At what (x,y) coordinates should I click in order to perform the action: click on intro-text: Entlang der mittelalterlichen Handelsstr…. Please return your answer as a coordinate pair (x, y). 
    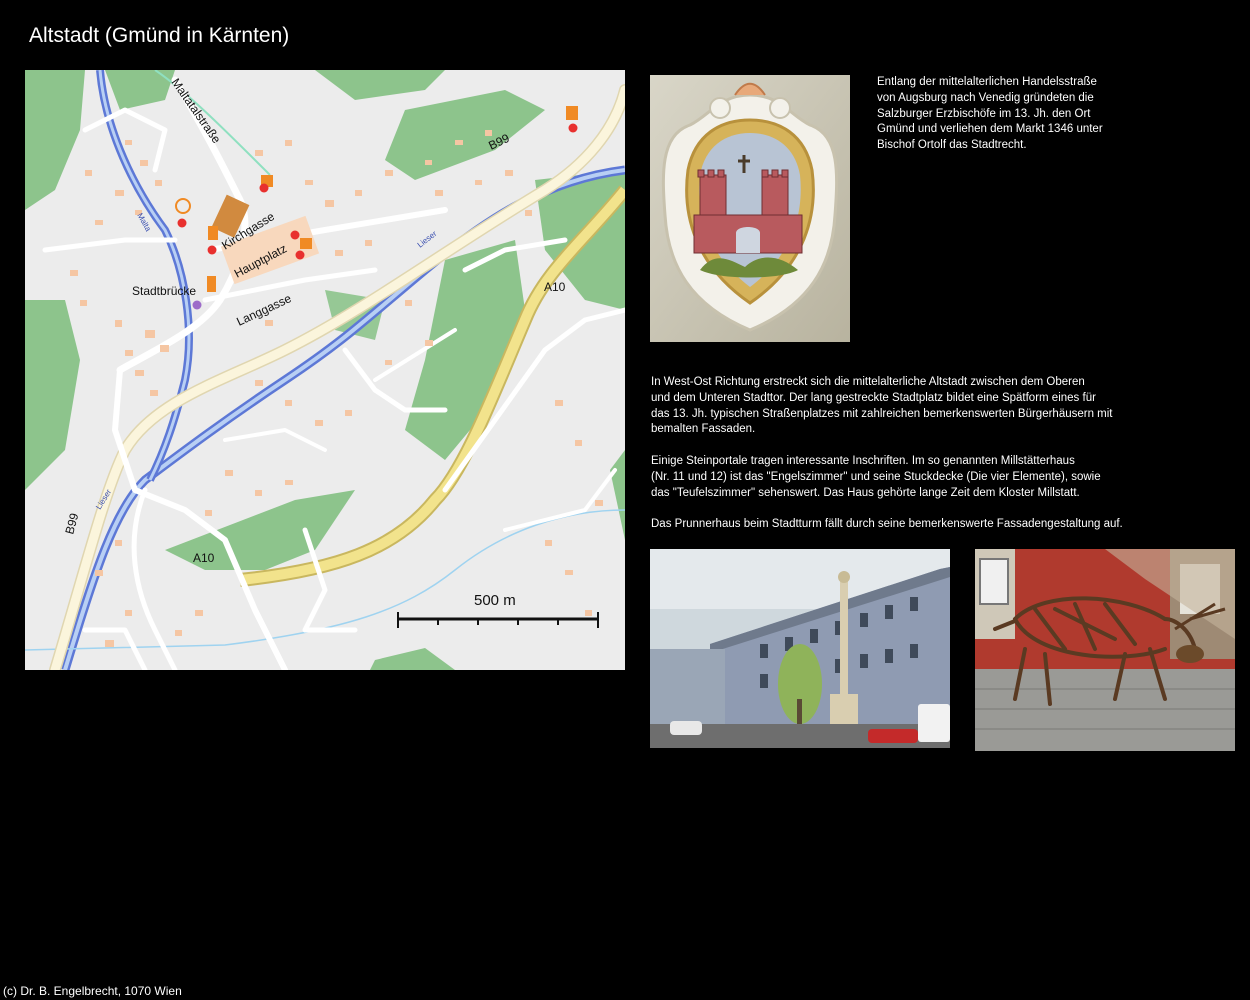
    Looking at the image, I should click on (990, 114).